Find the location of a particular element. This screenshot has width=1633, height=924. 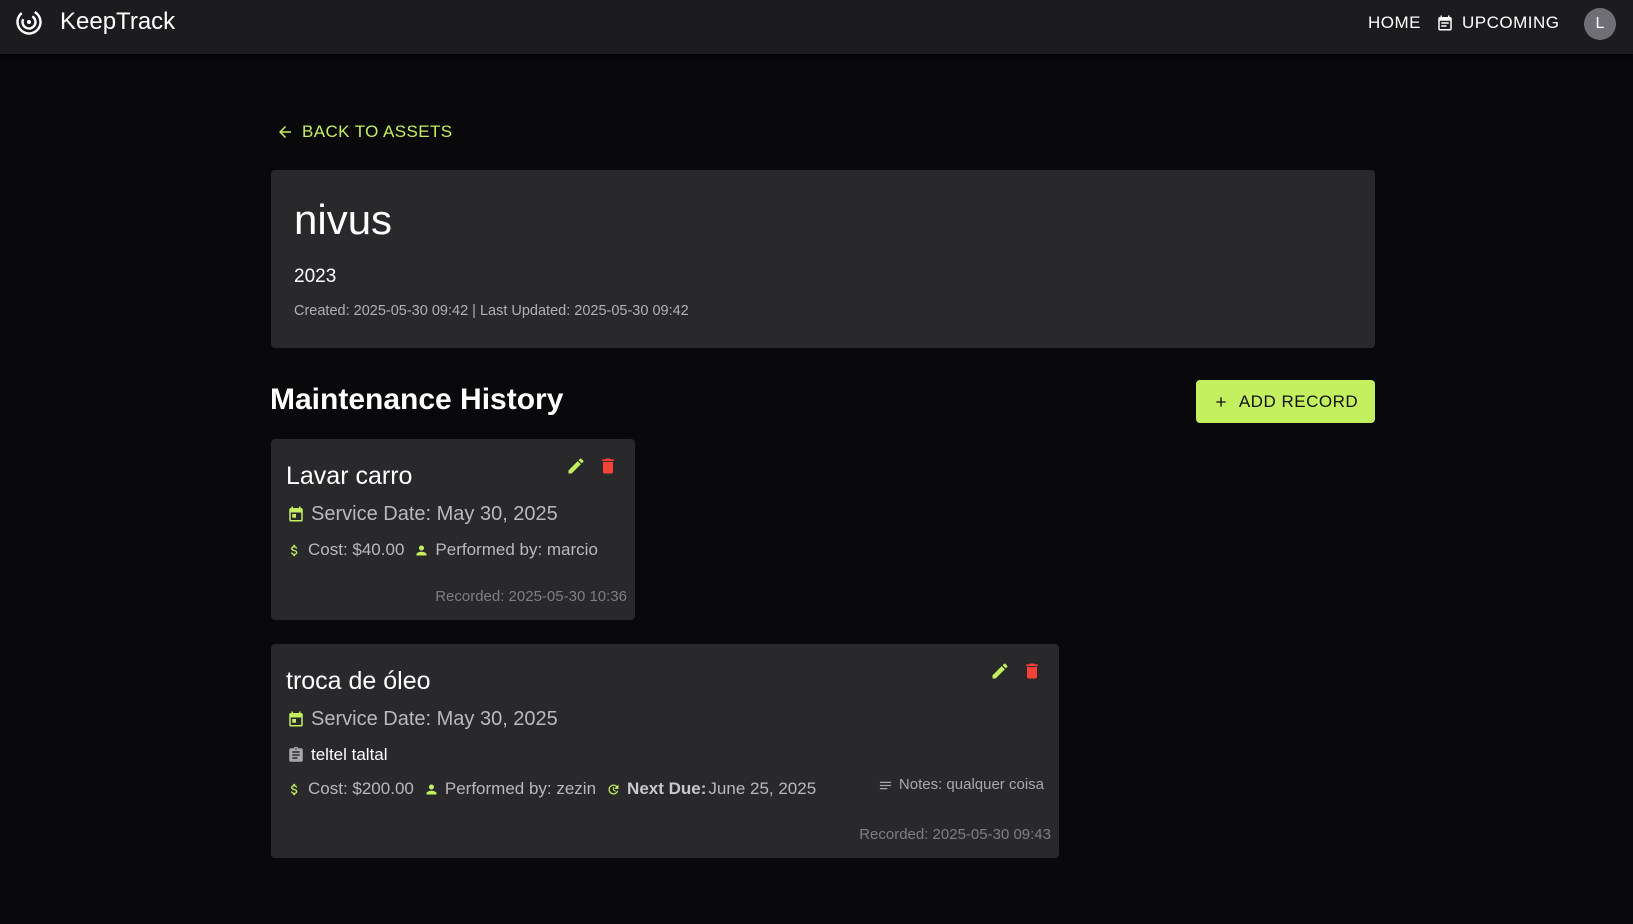

brand: KeepTrack is located at coordinates (95, 22).